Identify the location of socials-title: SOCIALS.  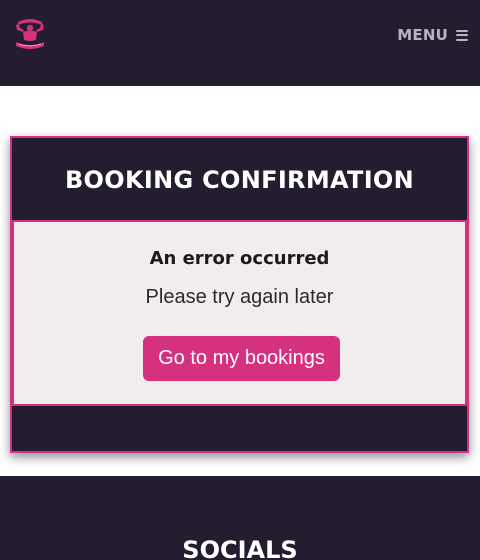
(240, 548).